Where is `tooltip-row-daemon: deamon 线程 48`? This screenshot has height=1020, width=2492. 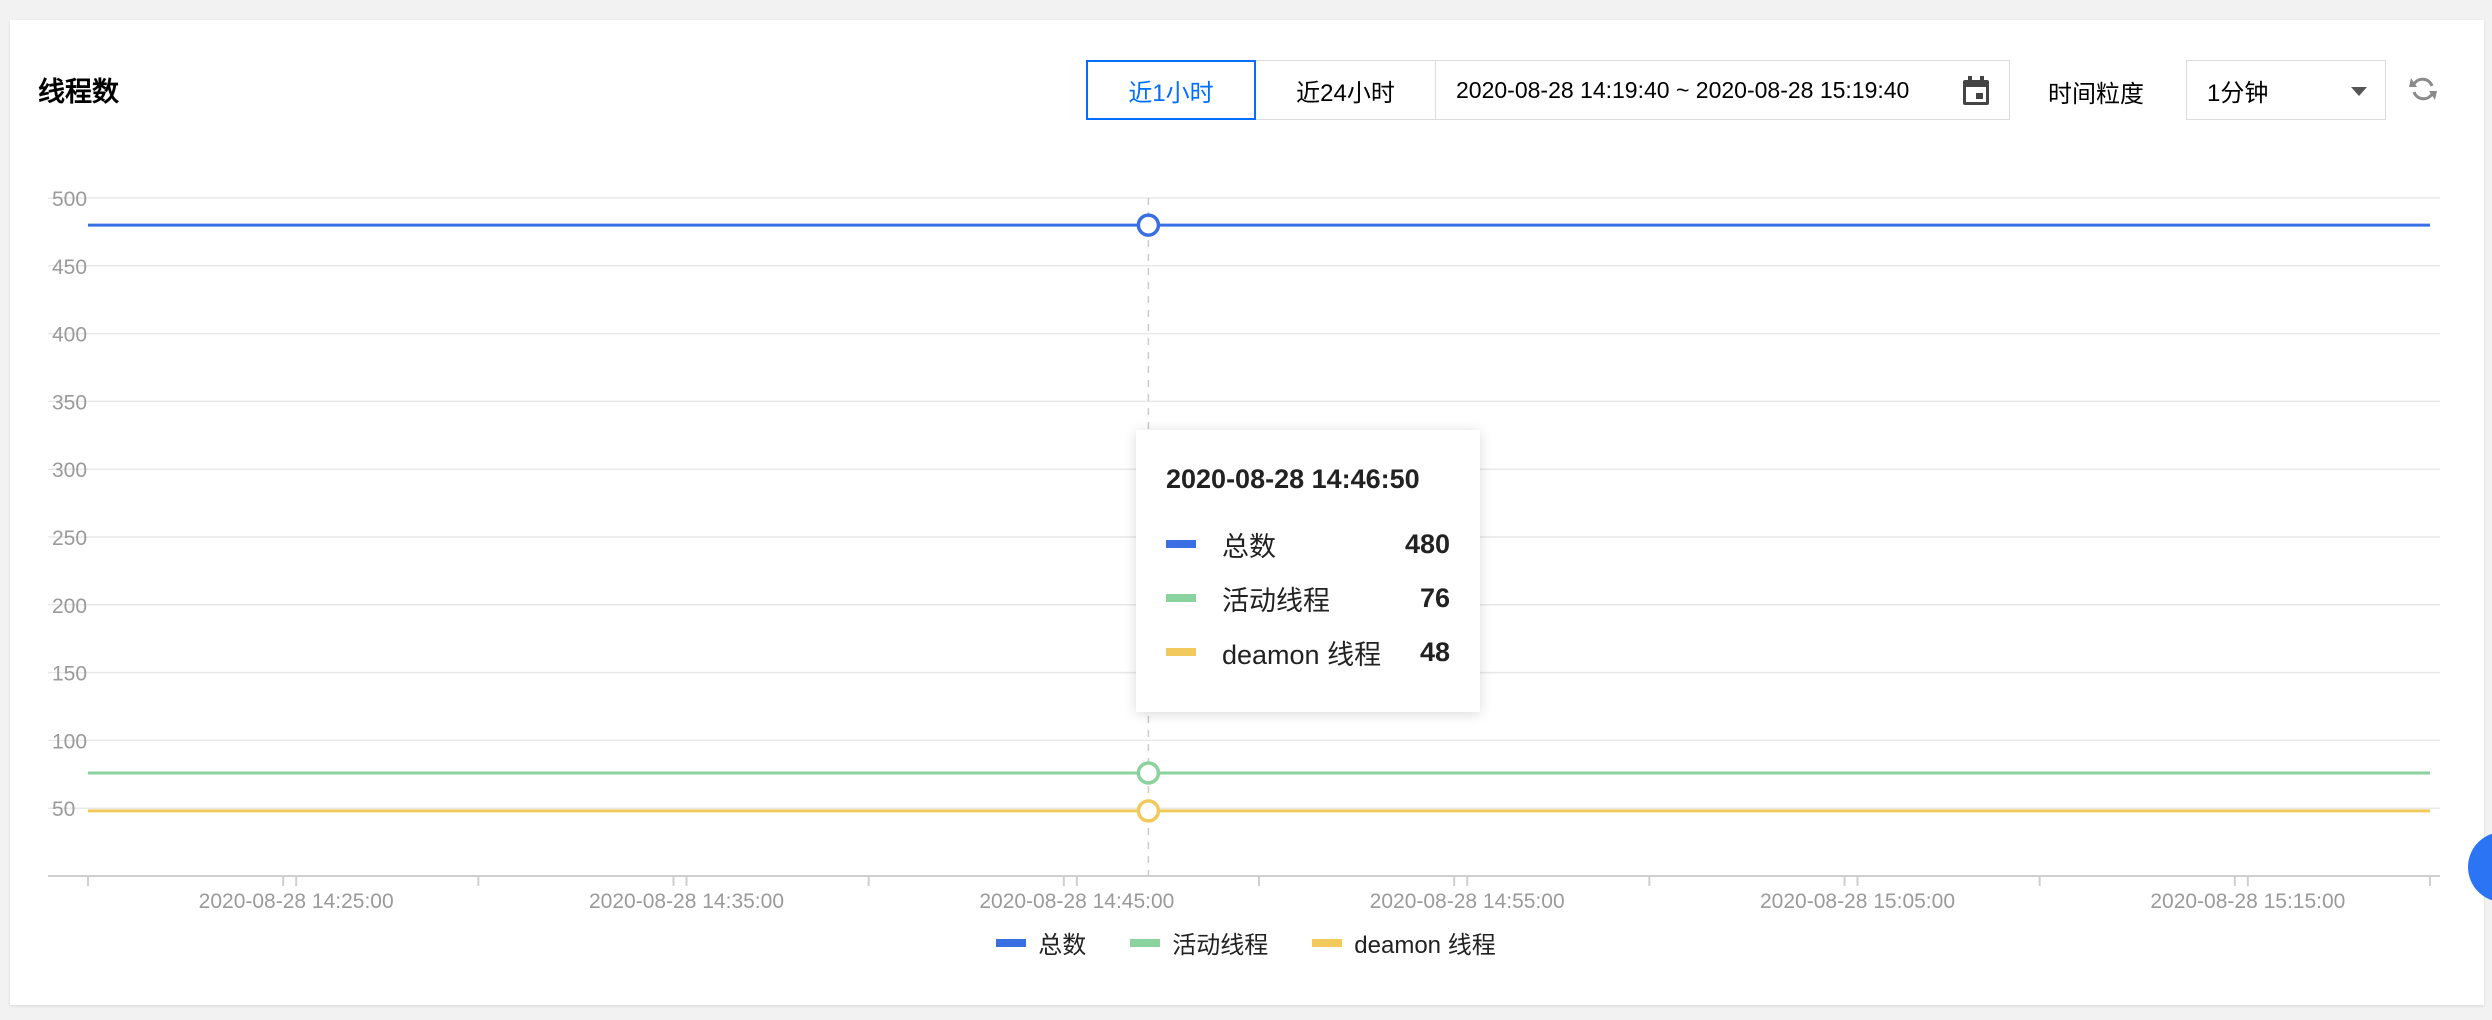
tooltip-row-daemon: deamon 线程 48 is located at coordinates (1308, 652).